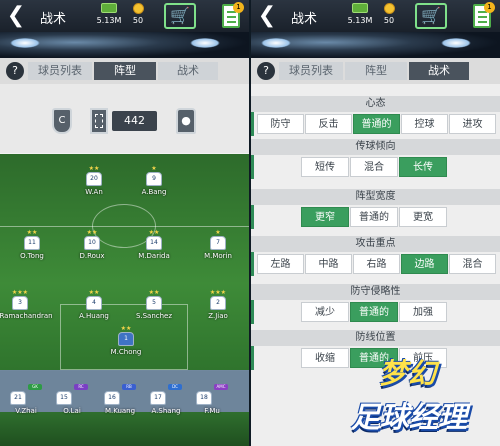 The width and height of the screenshot is (500, 446). Describe the element at coordinates (218, 245) in the screenshot. I see `player-card: ★ 7 M.Morin` at that location.